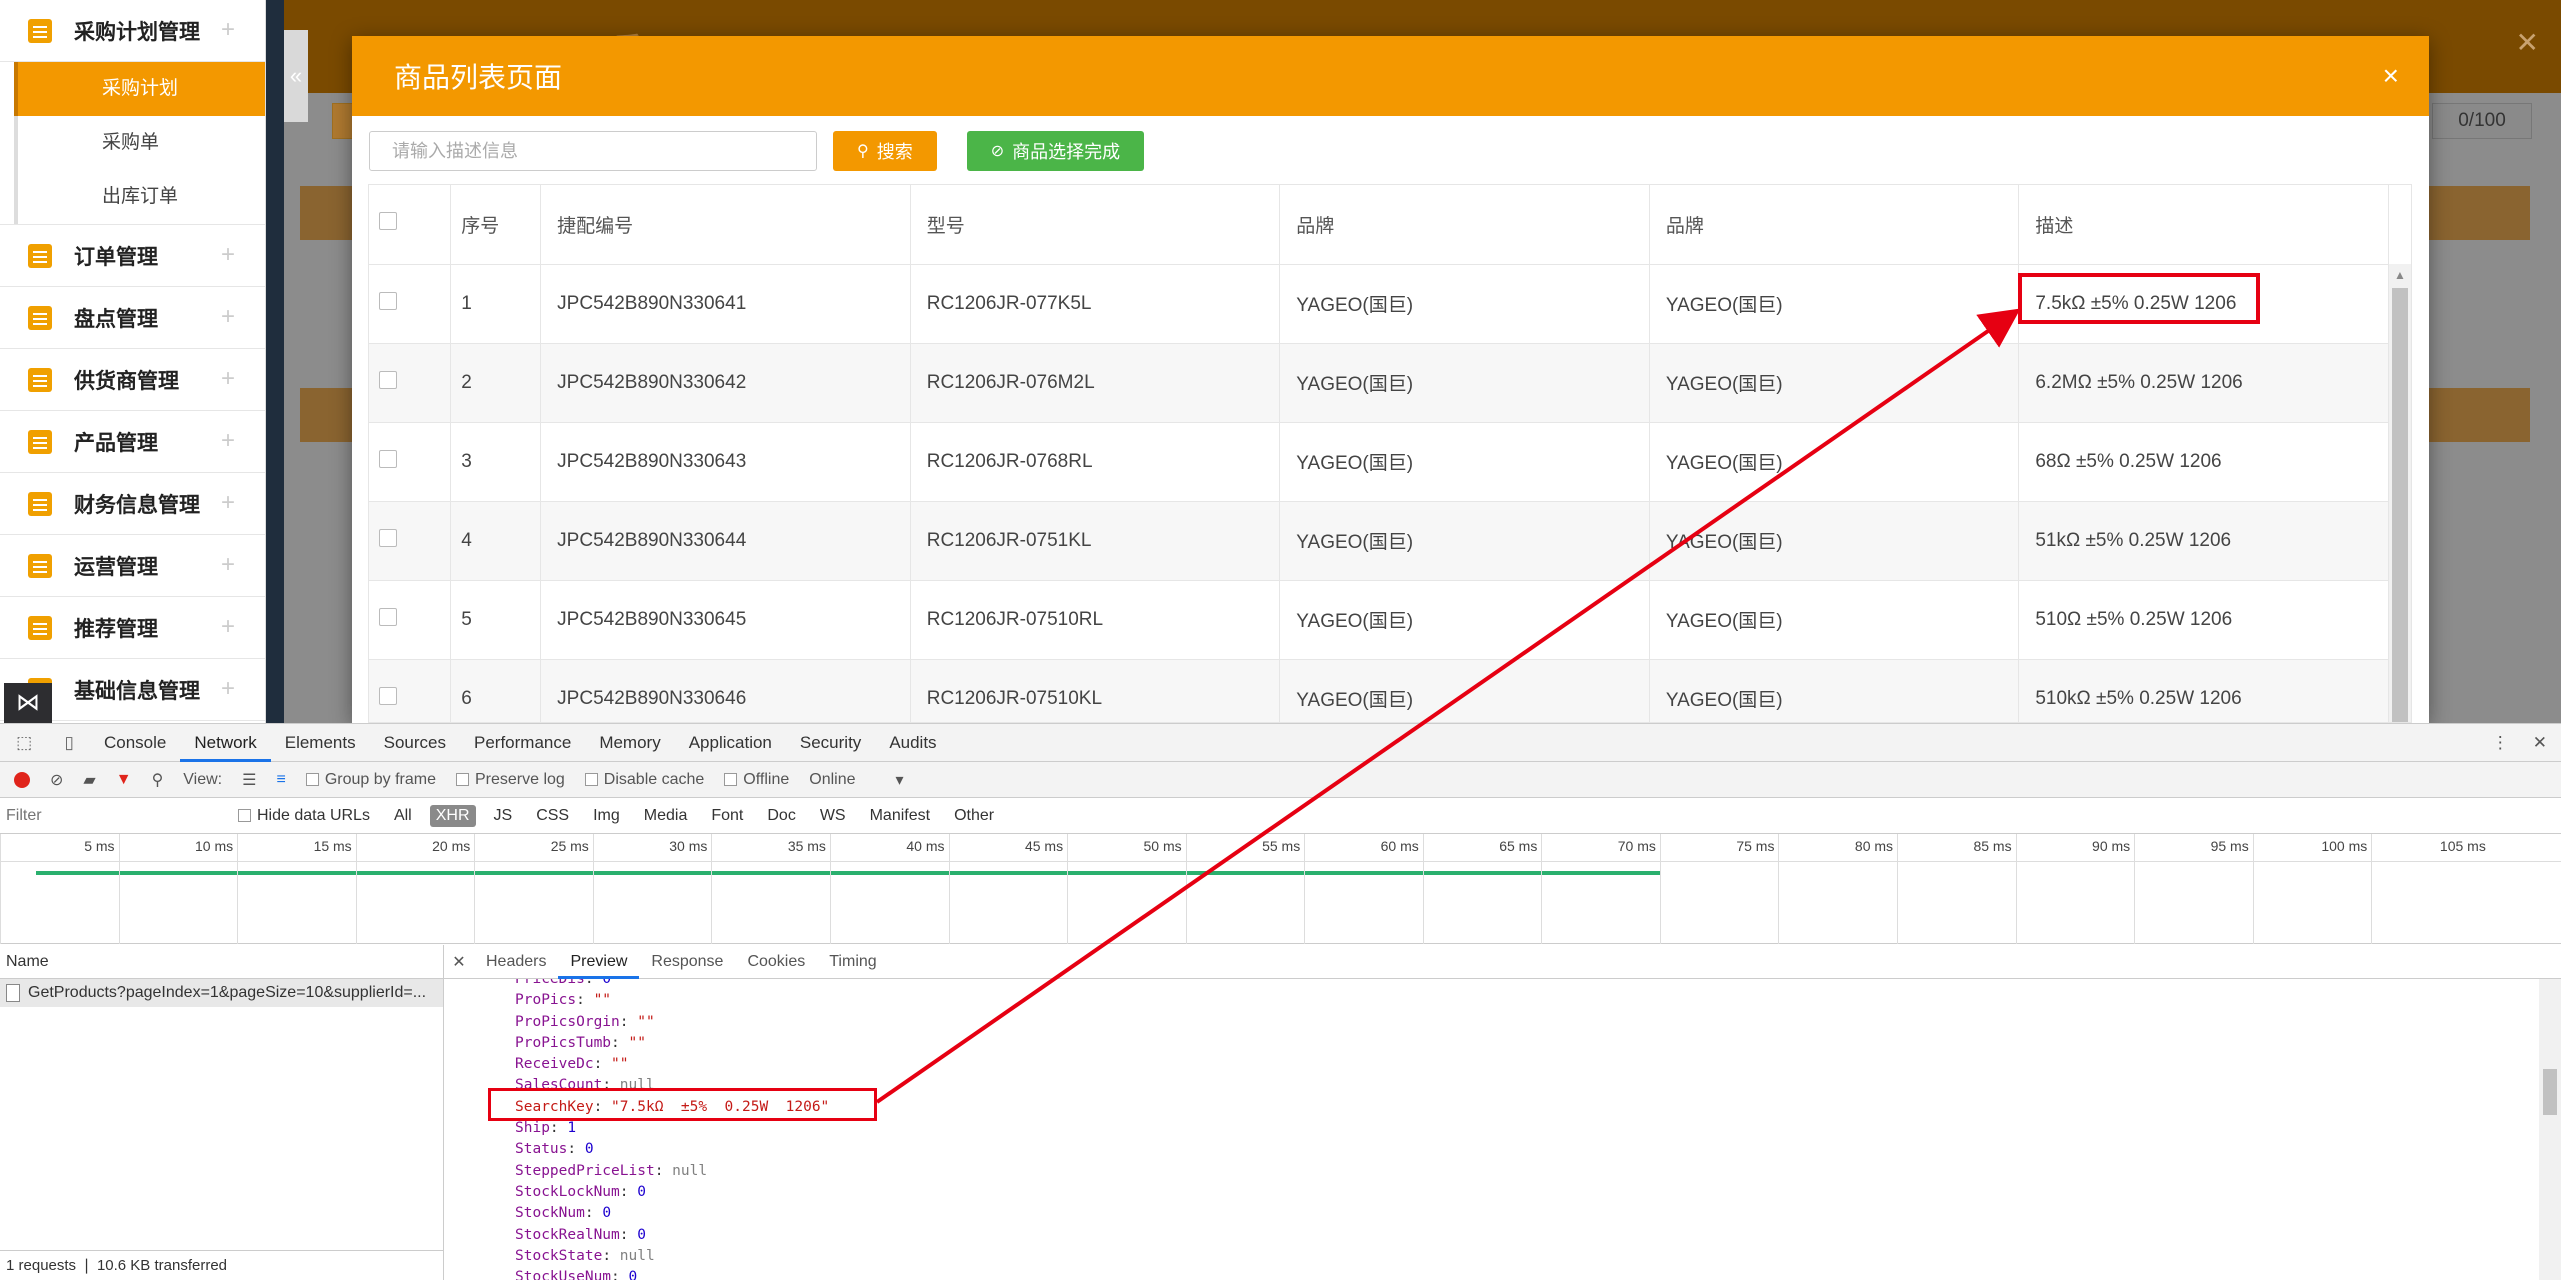  I want to click on record-icon, so click(22, 779).